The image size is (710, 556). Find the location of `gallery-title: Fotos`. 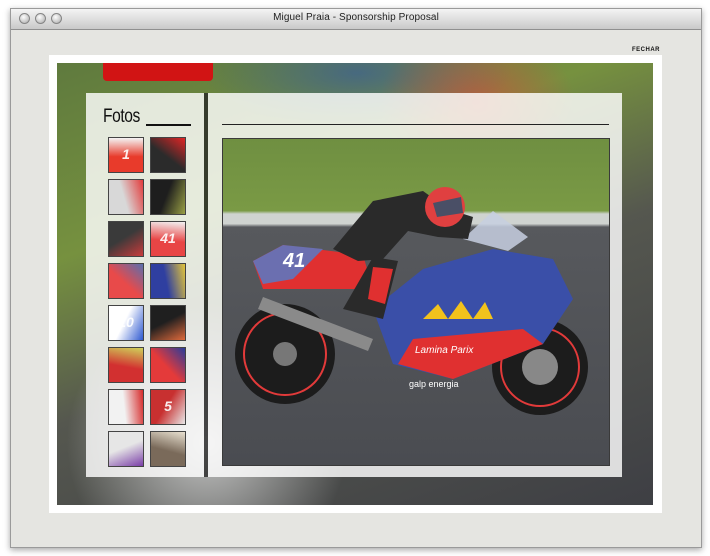

gallery-title: Fotos is located at coordinates (121, 116).